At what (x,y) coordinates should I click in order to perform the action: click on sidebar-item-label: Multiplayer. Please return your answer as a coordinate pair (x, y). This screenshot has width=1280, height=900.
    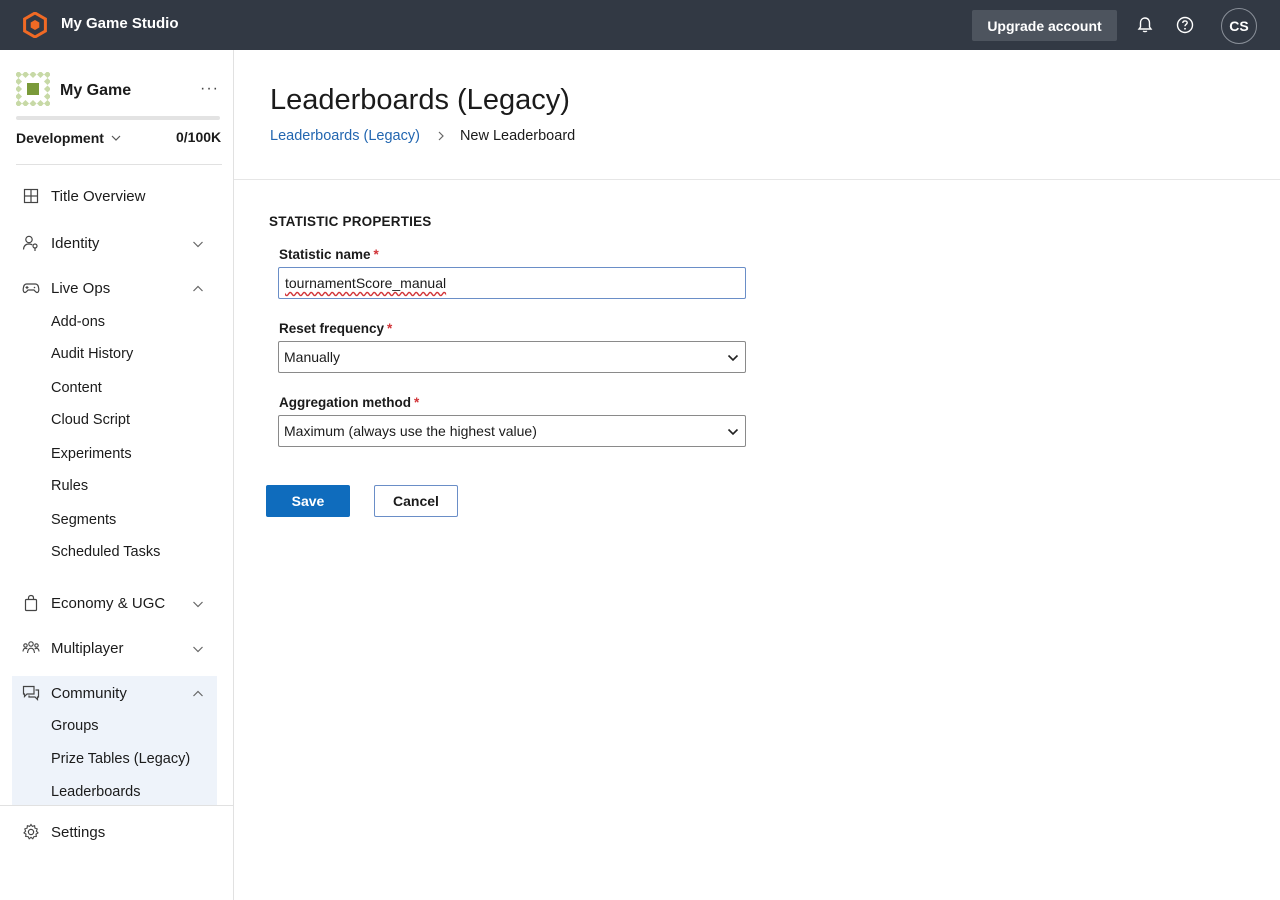
    Looking at the image, I should click on (87, 648).